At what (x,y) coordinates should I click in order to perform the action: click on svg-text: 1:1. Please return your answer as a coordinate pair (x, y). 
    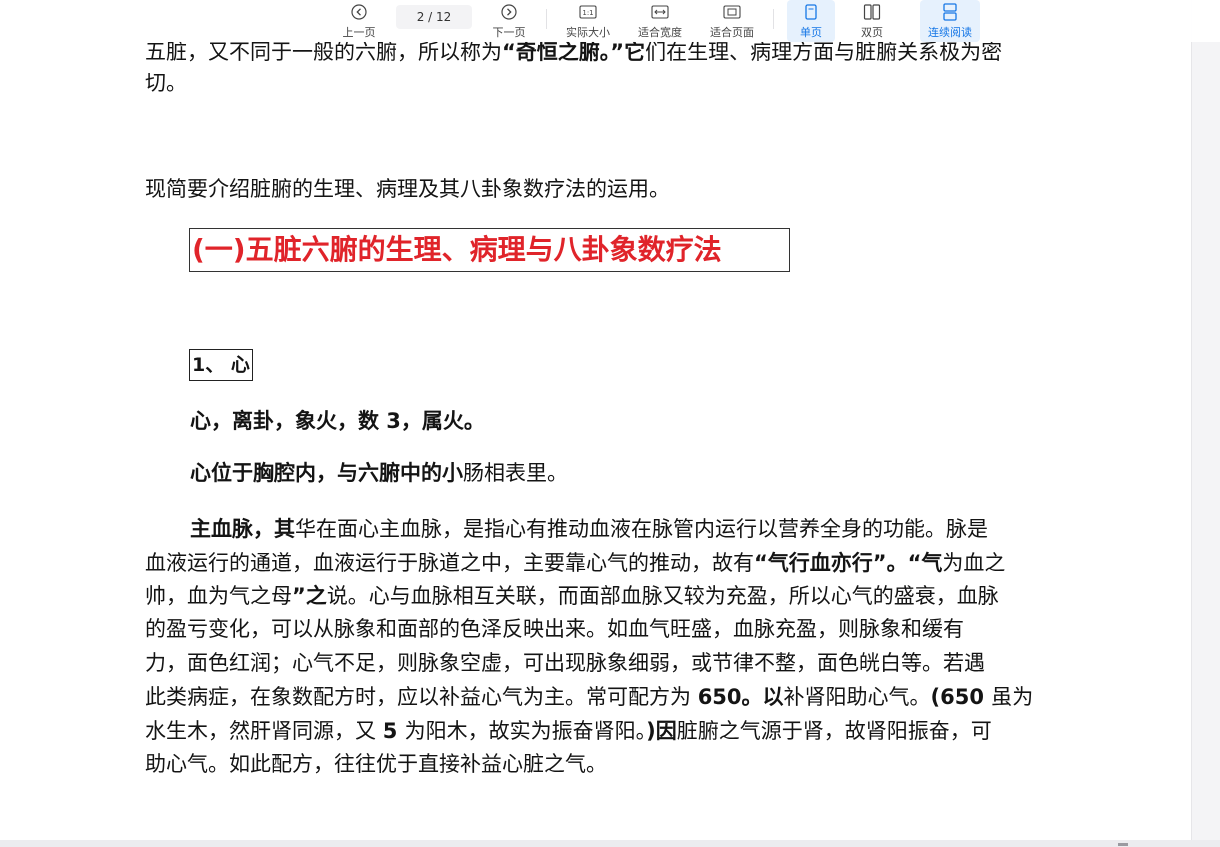
    Looking at the image, I should click on (587, 13).